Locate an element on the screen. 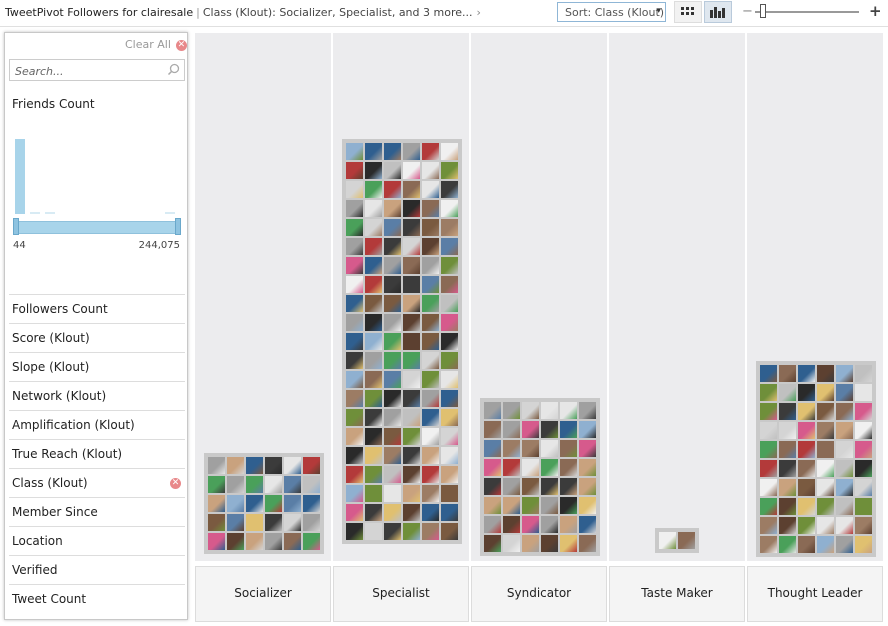  facet-row: Tweet Count is located at coordinates (97, 598).